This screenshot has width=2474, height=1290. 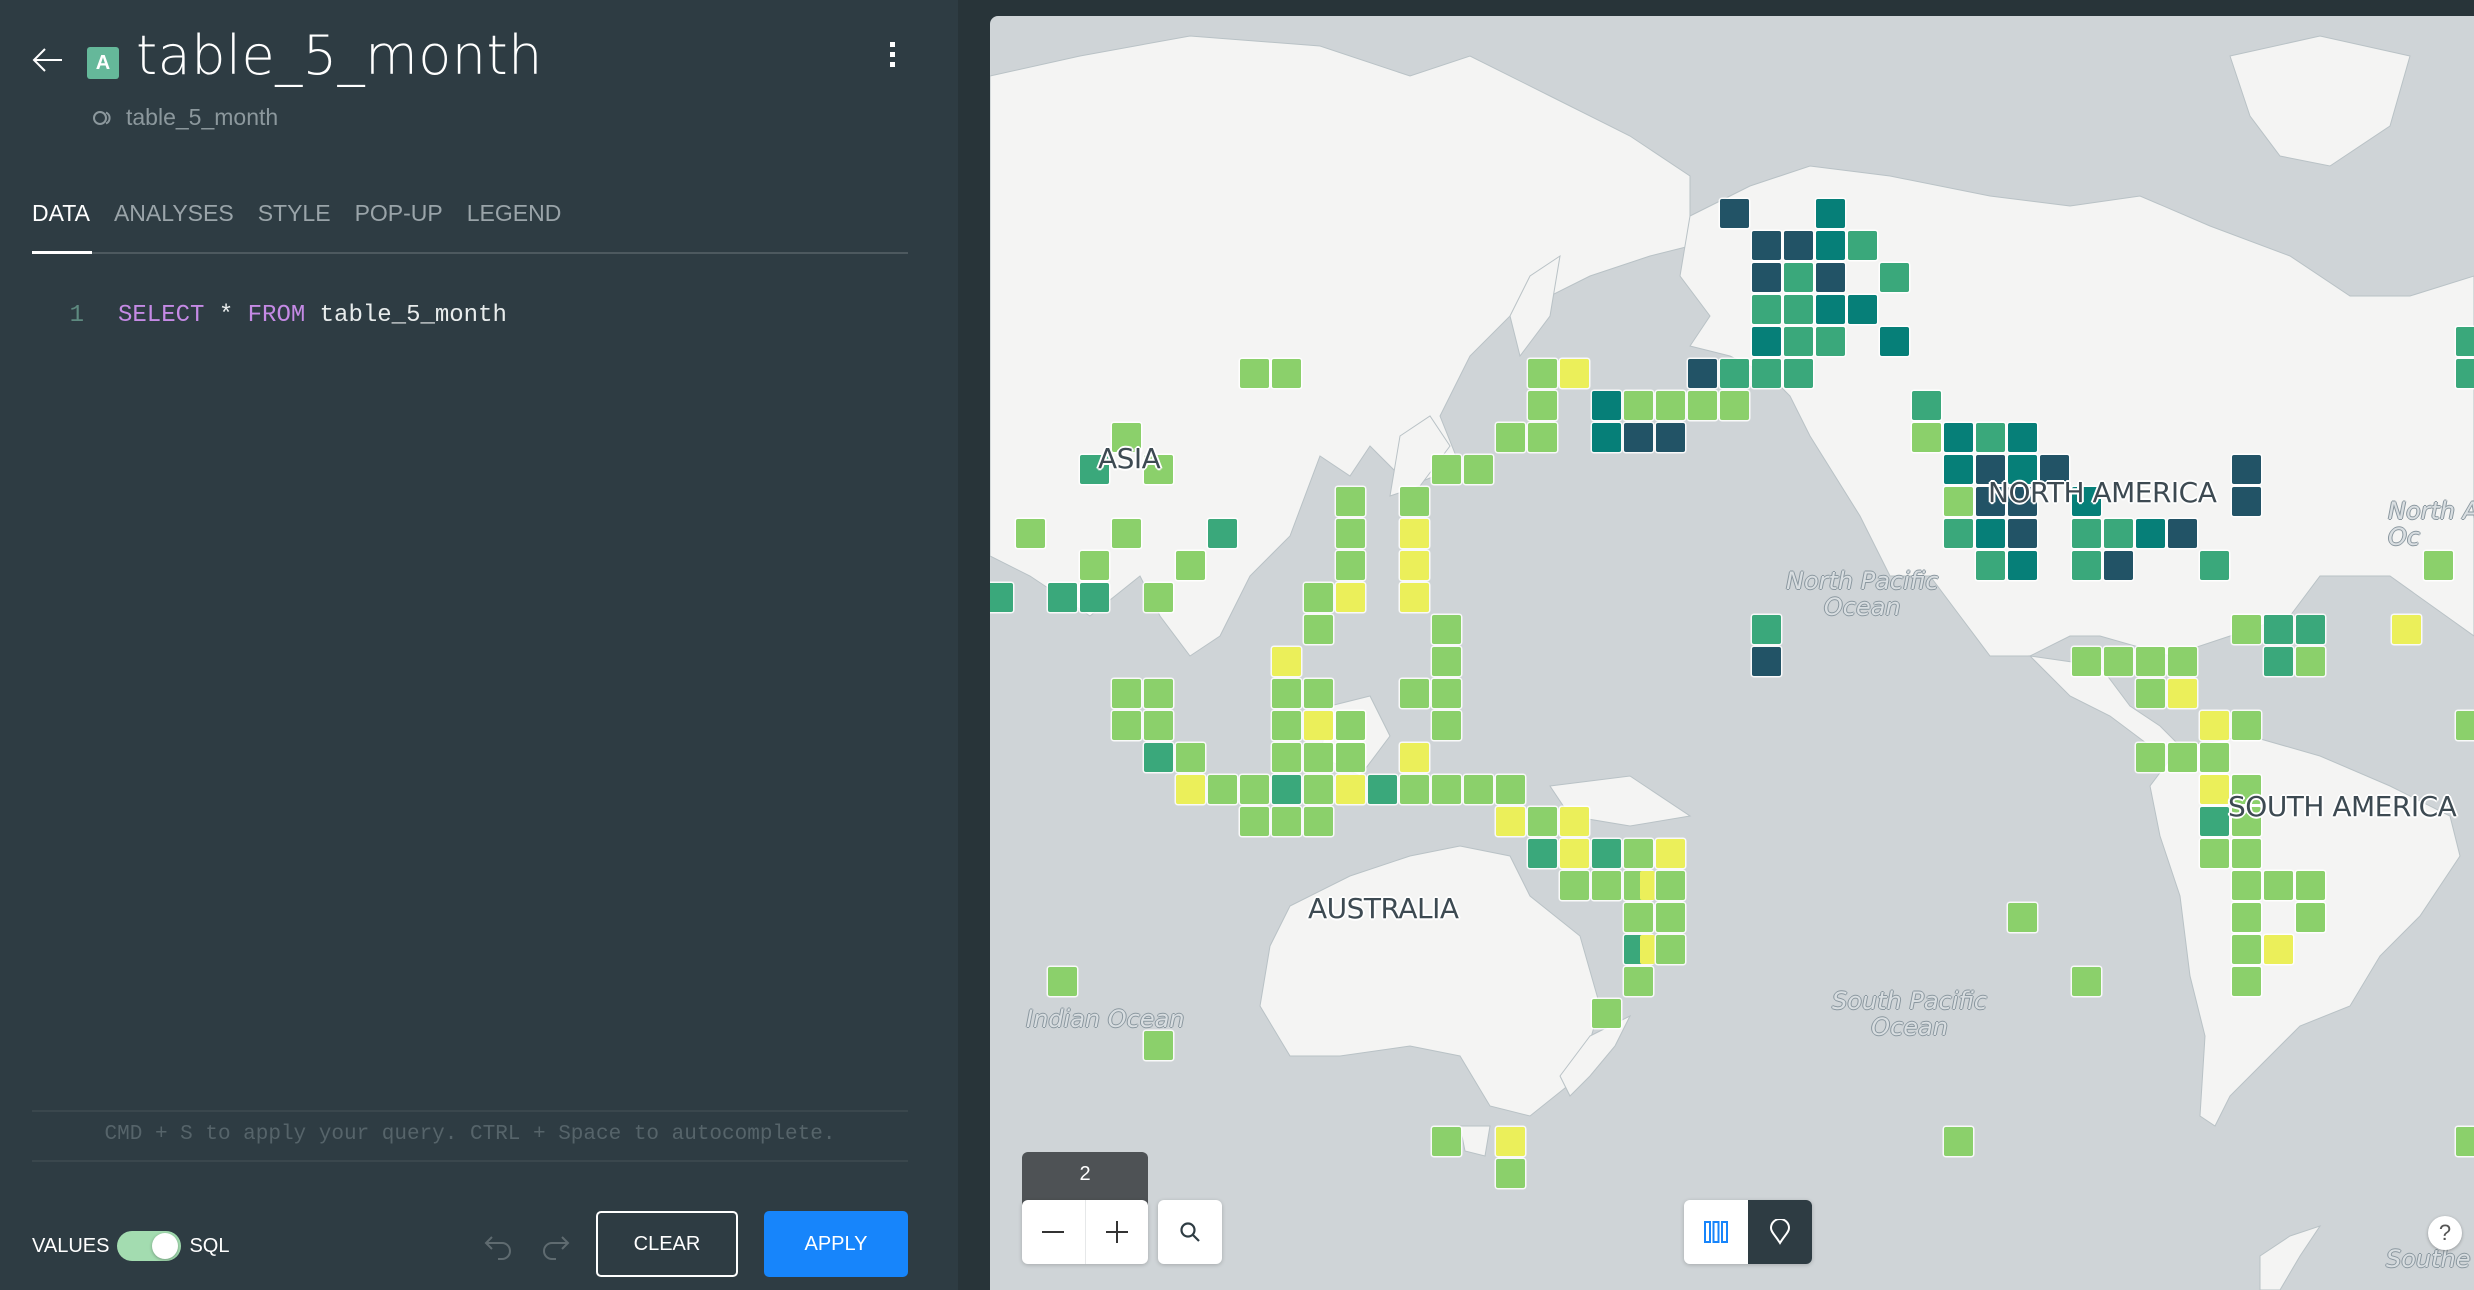 I want to click on tab-style: STYLE, so click(x=294, y=227).